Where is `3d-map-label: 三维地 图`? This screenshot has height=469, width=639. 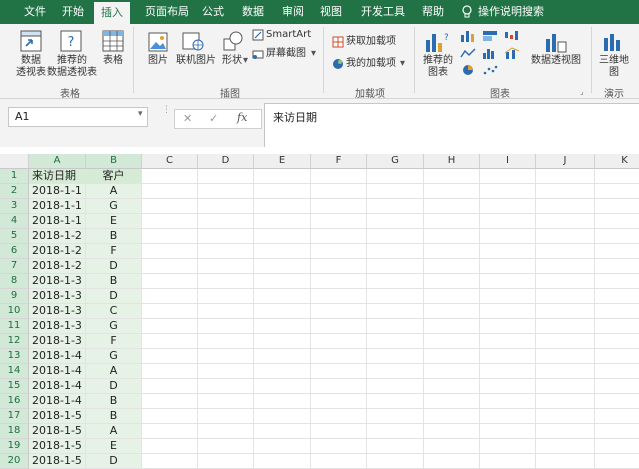 3d-map-label: 三维地 图 is located at coordinates (614, 67).